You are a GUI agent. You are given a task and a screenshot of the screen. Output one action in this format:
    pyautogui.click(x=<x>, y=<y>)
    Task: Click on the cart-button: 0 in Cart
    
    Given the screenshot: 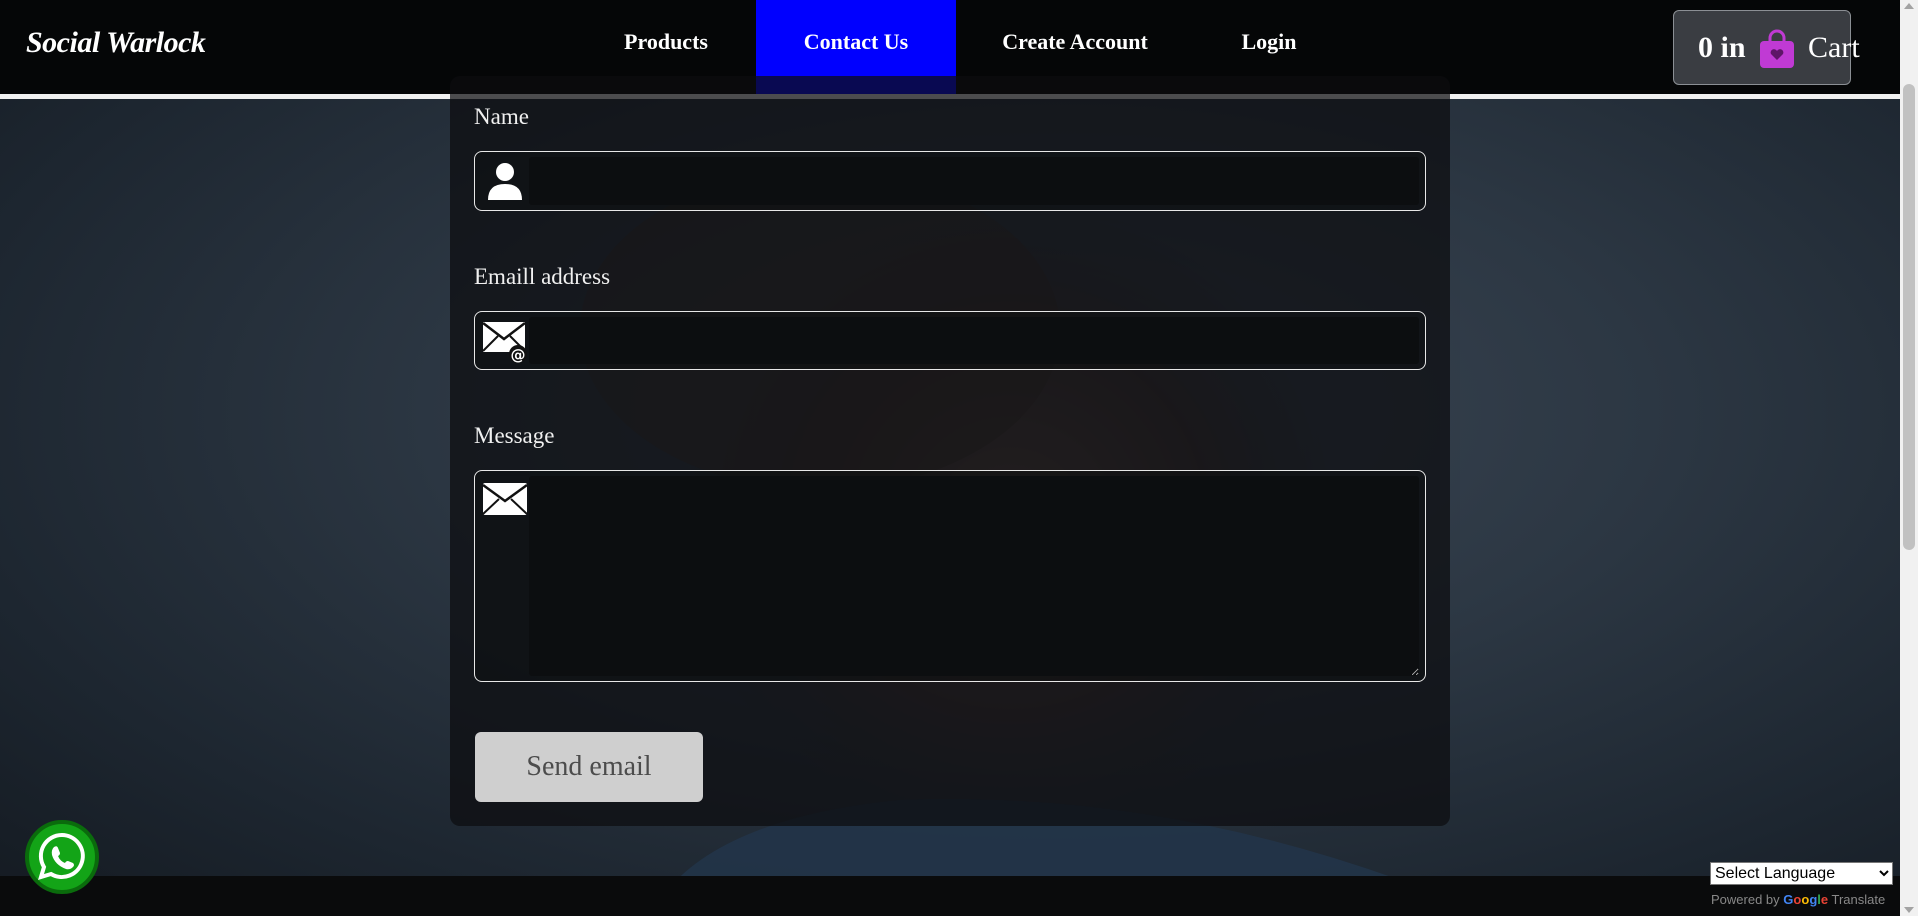 What is the action you would take?
    pyautogui.click(x=1766, y=47)
    